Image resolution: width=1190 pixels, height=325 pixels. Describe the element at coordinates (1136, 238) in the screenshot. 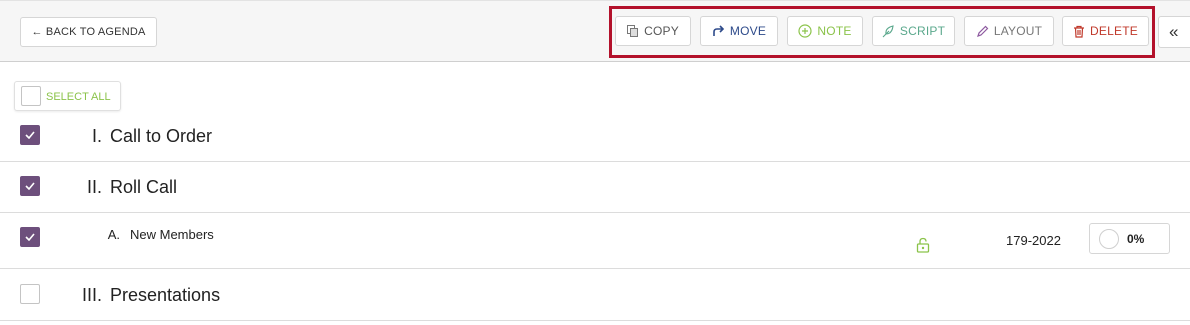

I see `progress-value: 0%` at that location.